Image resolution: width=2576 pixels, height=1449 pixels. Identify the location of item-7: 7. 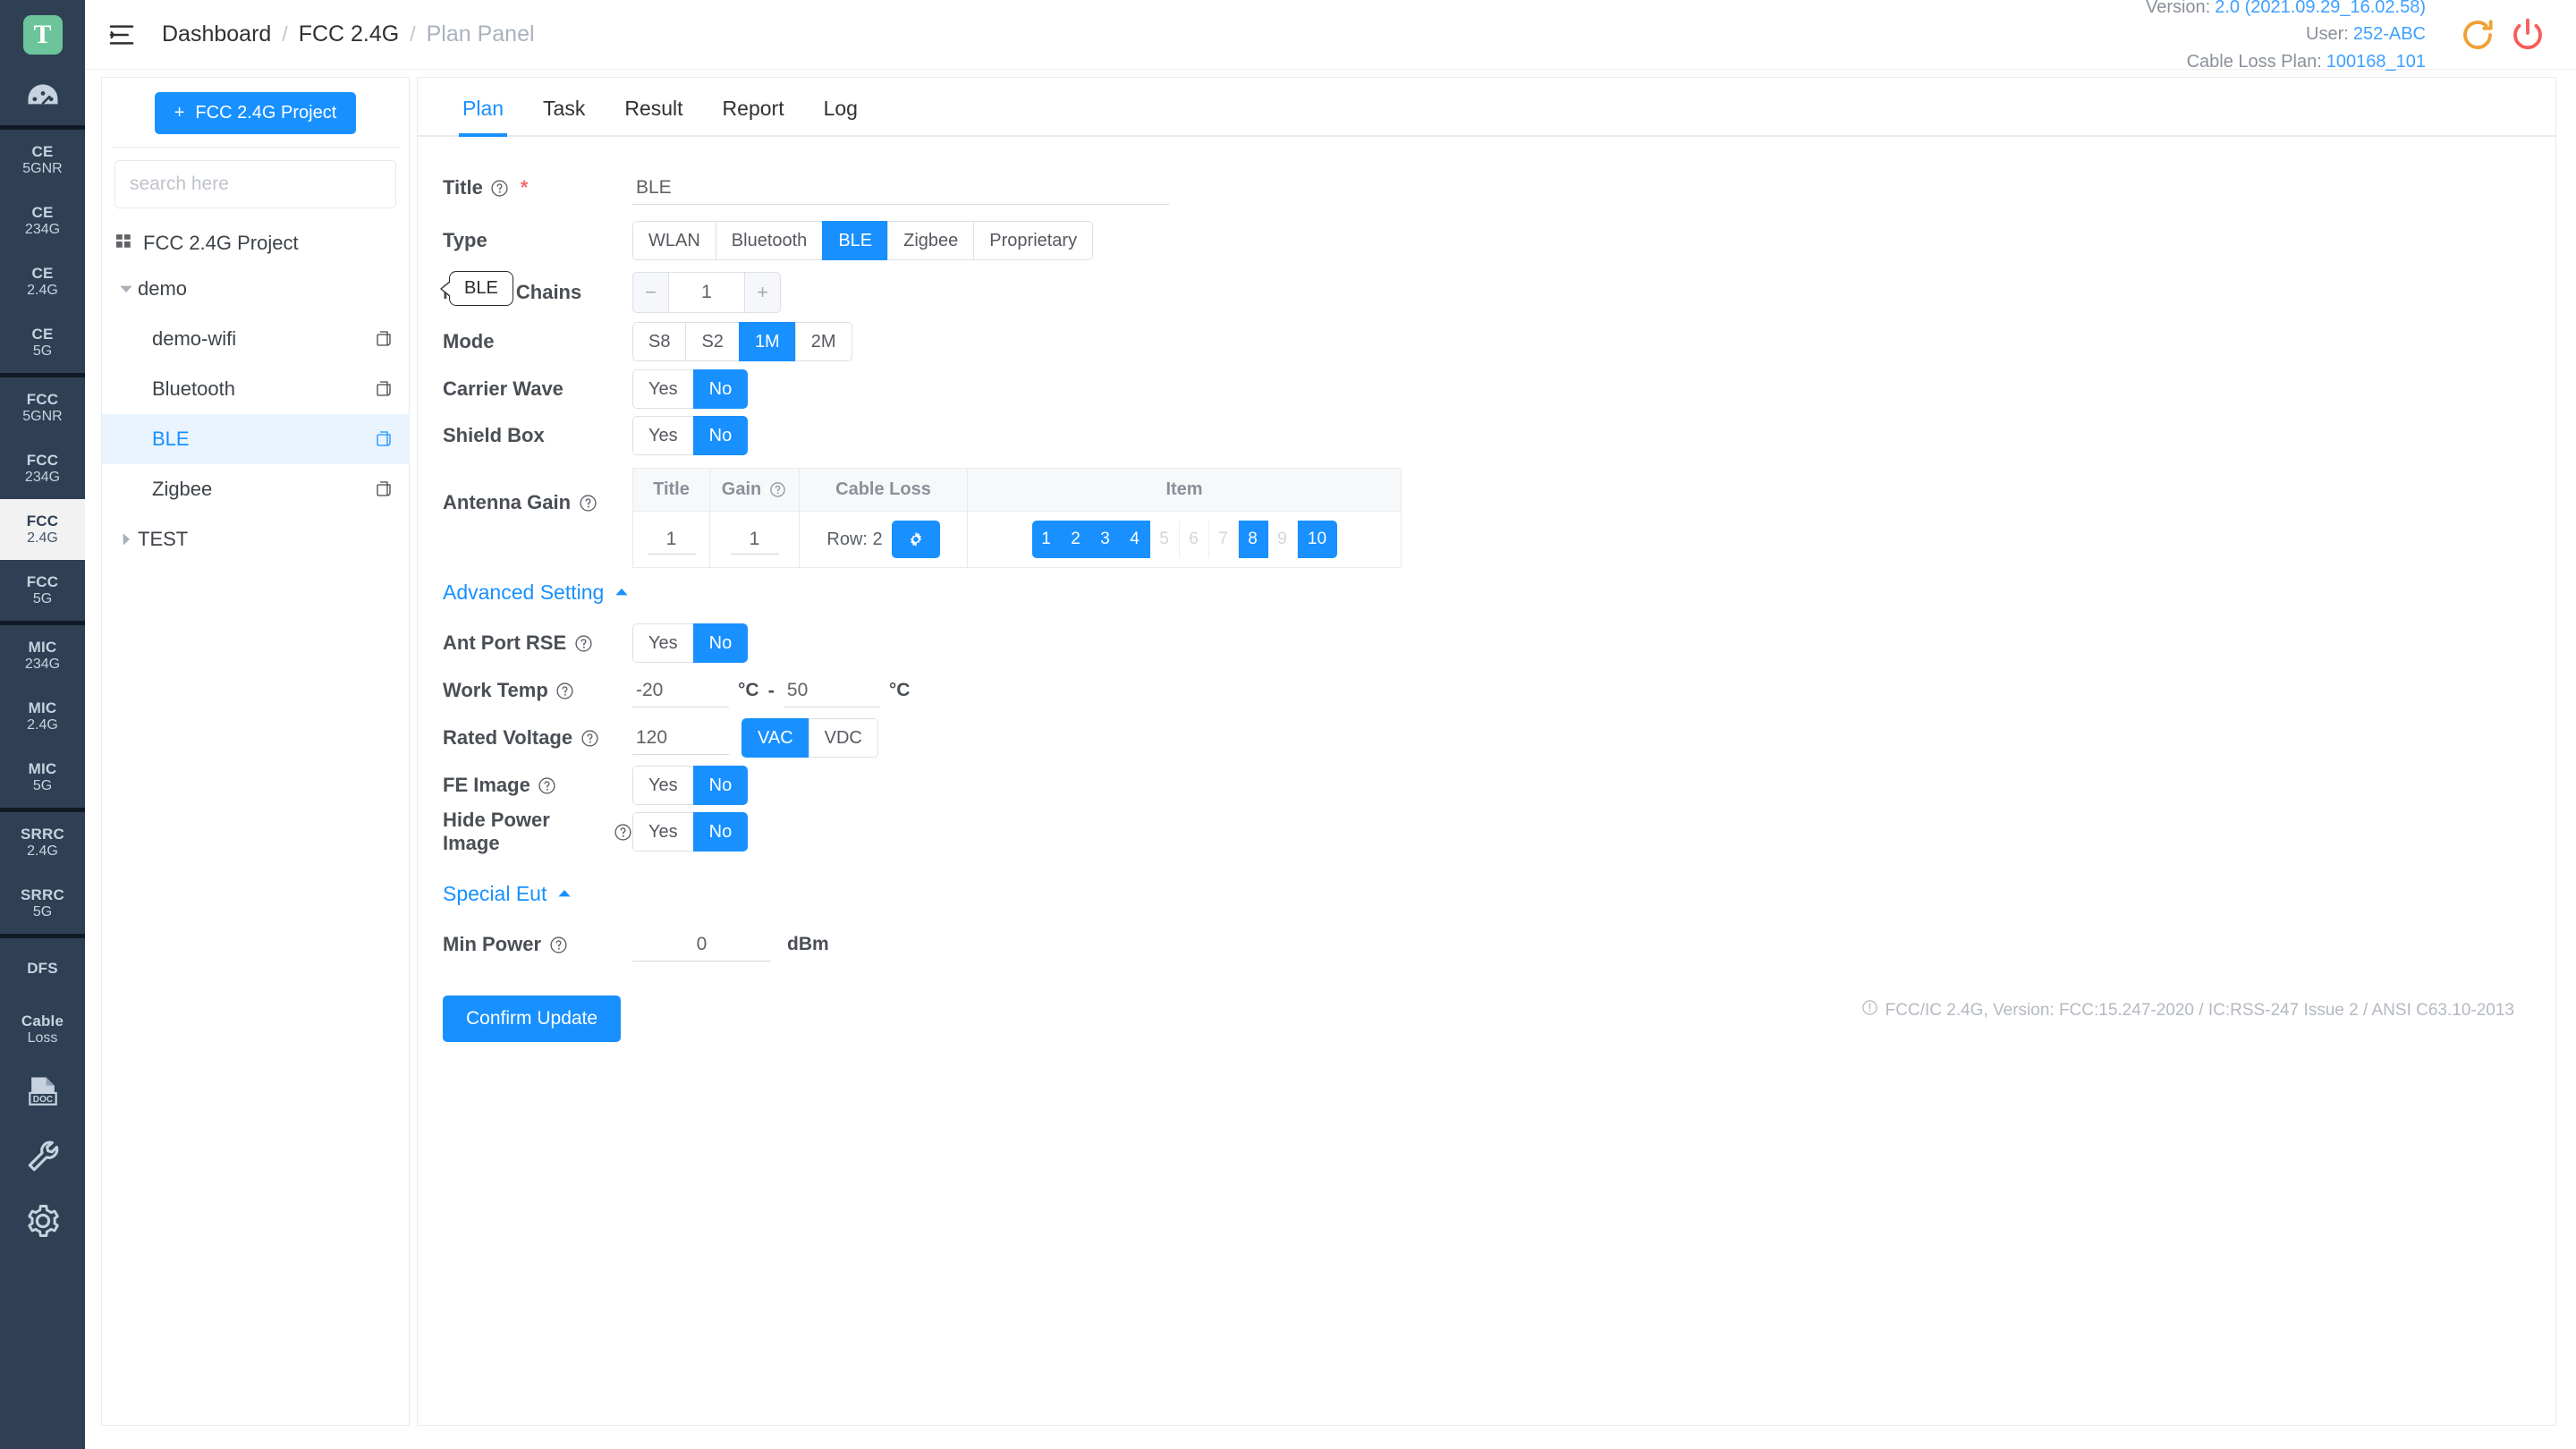
(1223, 539).